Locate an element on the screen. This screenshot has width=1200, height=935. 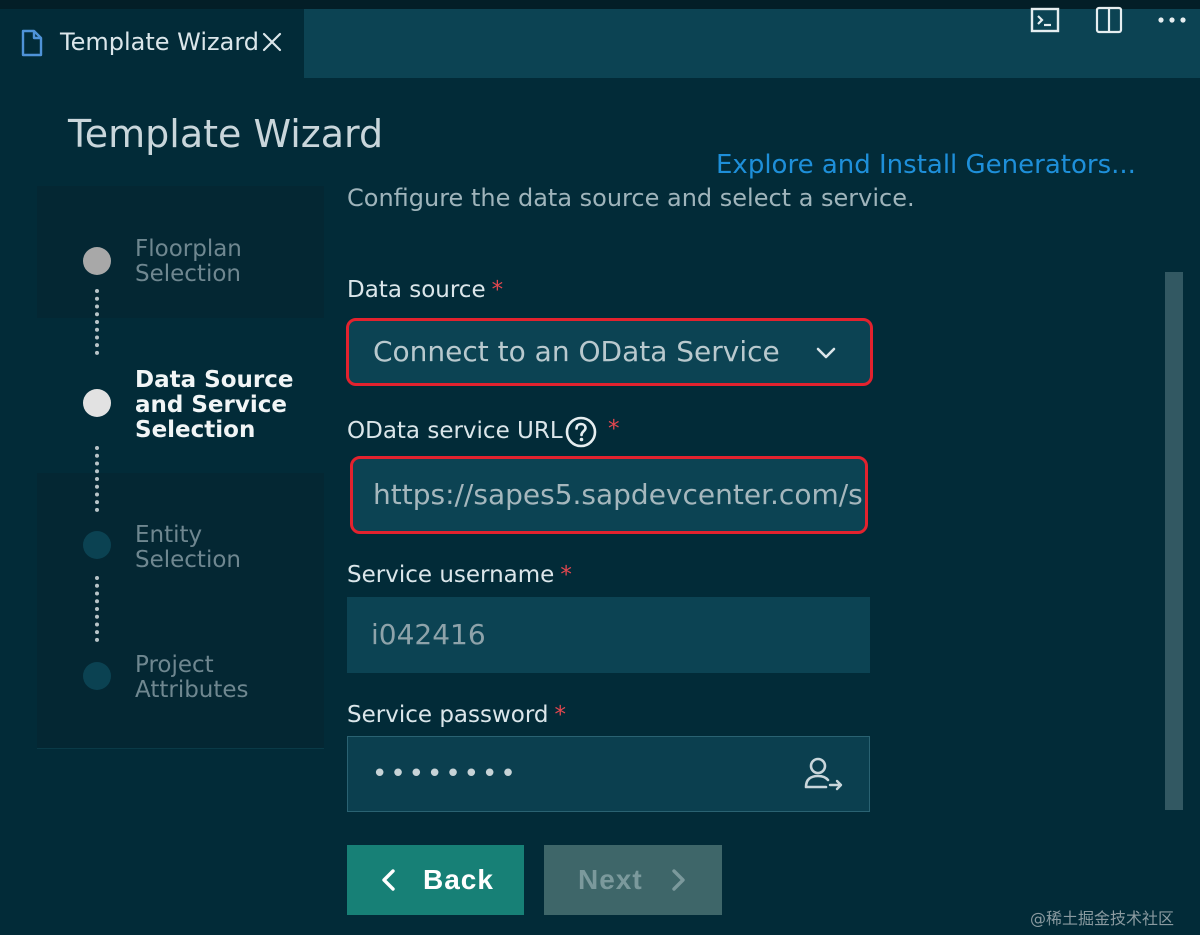
step-label: Data Source and Service Selection is located at coordinates (214, 405).